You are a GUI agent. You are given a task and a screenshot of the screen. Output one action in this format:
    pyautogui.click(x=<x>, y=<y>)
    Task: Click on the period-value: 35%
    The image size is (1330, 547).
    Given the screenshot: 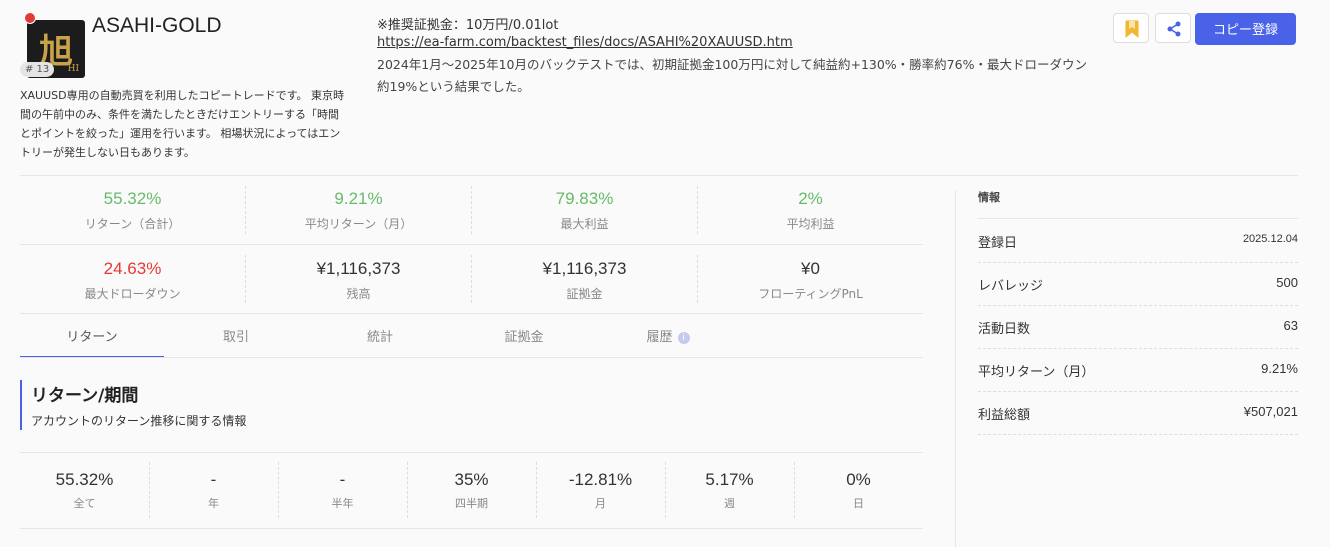 What is the action you would take?
    pyautogui.click(x=471, y=479)
    